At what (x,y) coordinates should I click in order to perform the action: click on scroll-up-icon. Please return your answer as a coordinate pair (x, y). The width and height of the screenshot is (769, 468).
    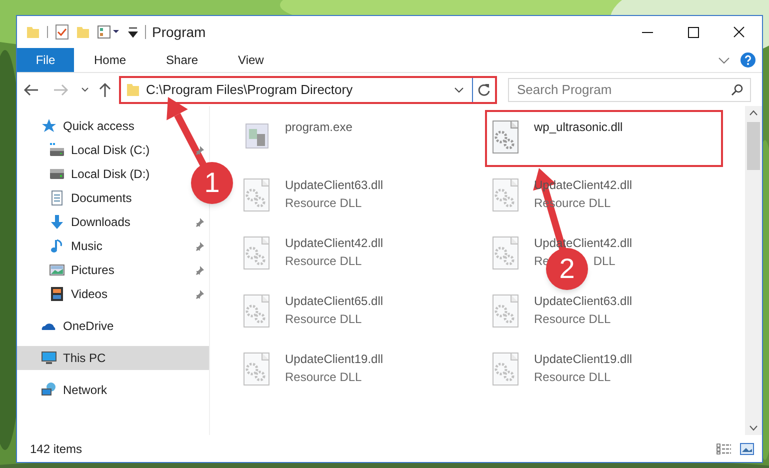
    Looking at the image, I should click on (753, 113).